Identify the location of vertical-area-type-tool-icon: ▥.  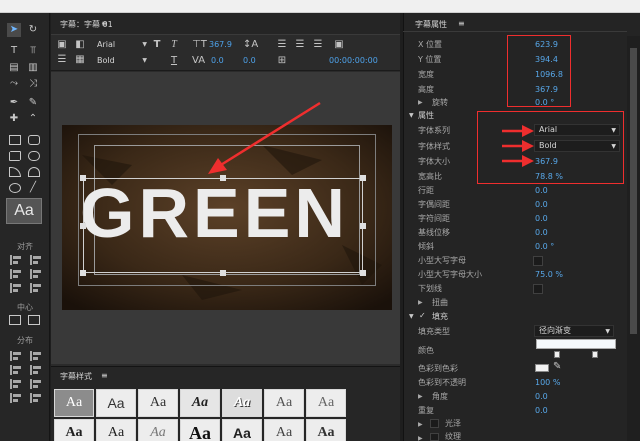
(33, 68).